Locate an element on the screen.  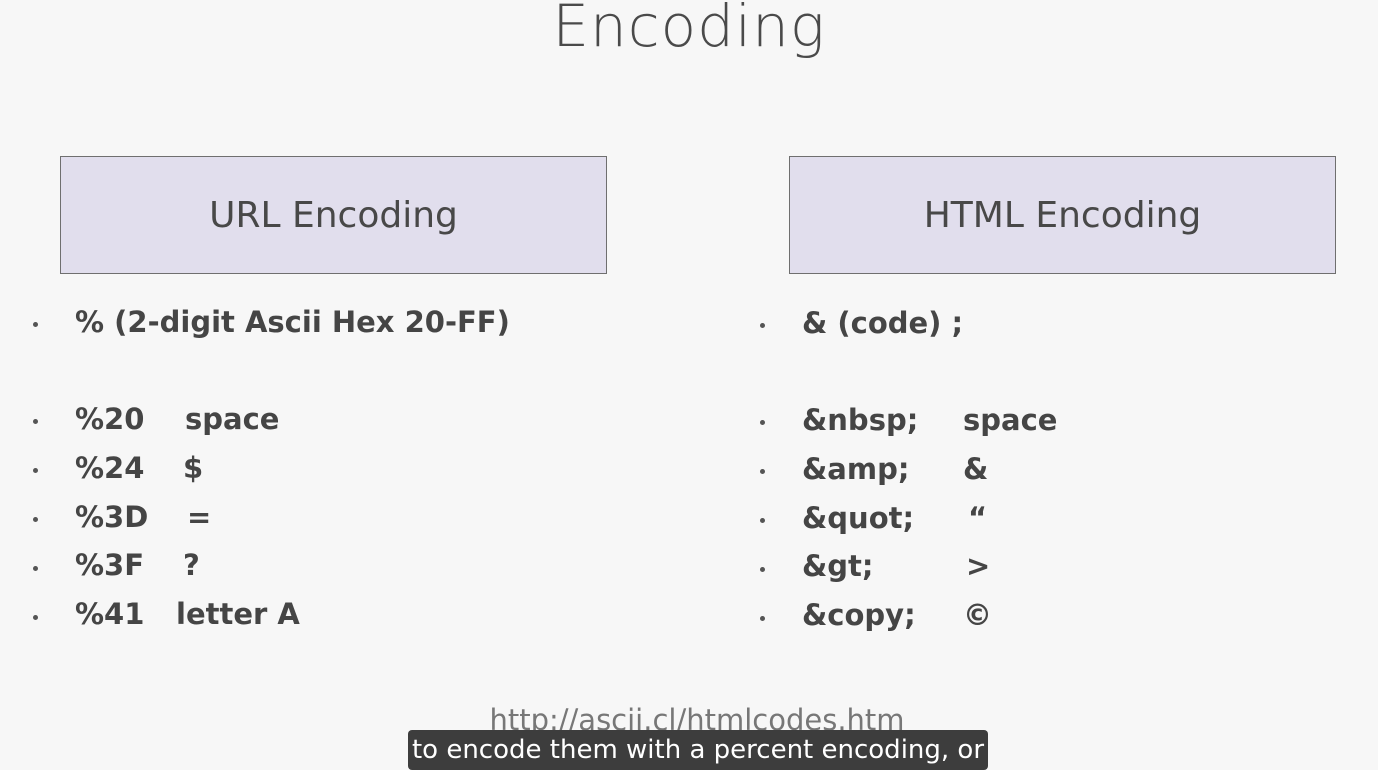
html-code: &copy; is located at coordinates (859, 615).